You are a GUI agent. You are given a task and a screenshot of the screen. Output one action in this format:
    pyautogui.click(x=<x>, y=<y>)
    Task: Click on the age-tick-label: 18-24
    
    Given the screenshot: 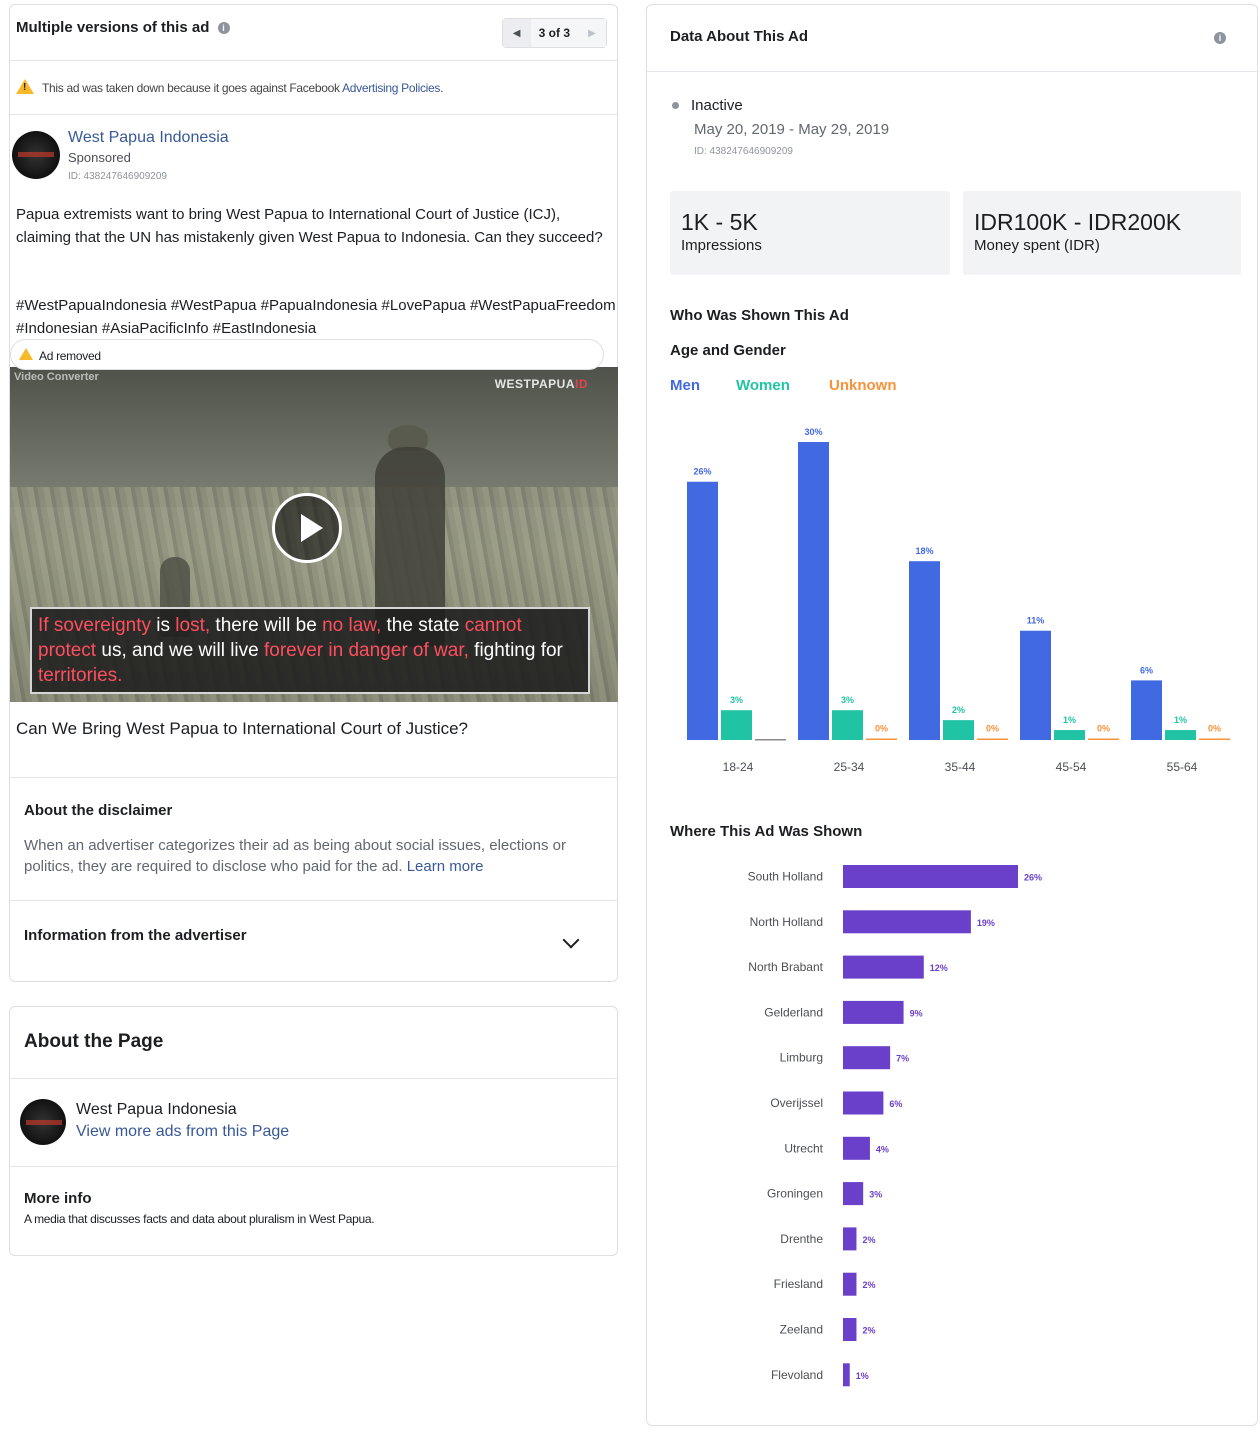 What is the action you would take?
    pyautogui.click(x=738, y=767)
    